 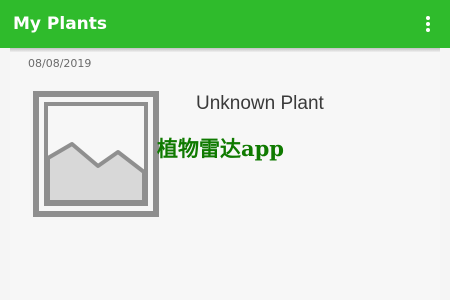 I want to click on more-vert-icon, so click(x=428, y=24).